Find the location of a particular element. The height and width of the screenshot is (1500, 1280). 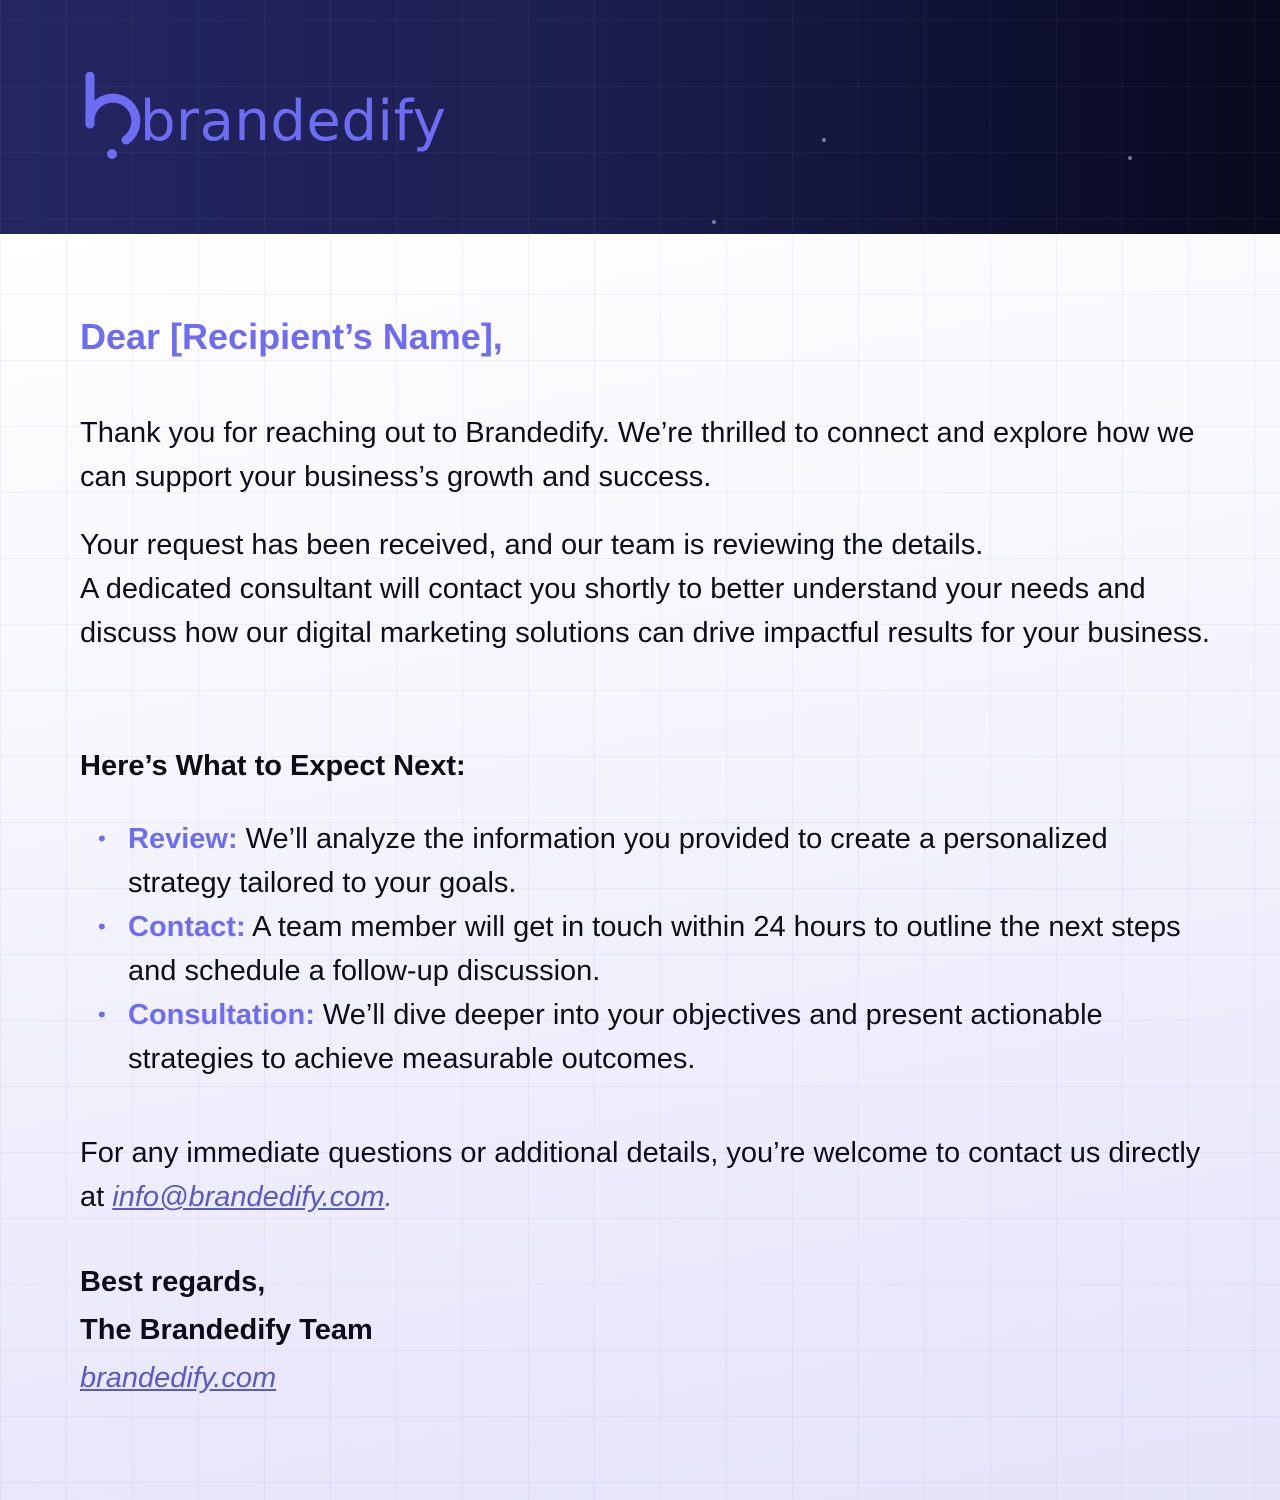

step-label: Contact: is located at coordinates (187, 927).